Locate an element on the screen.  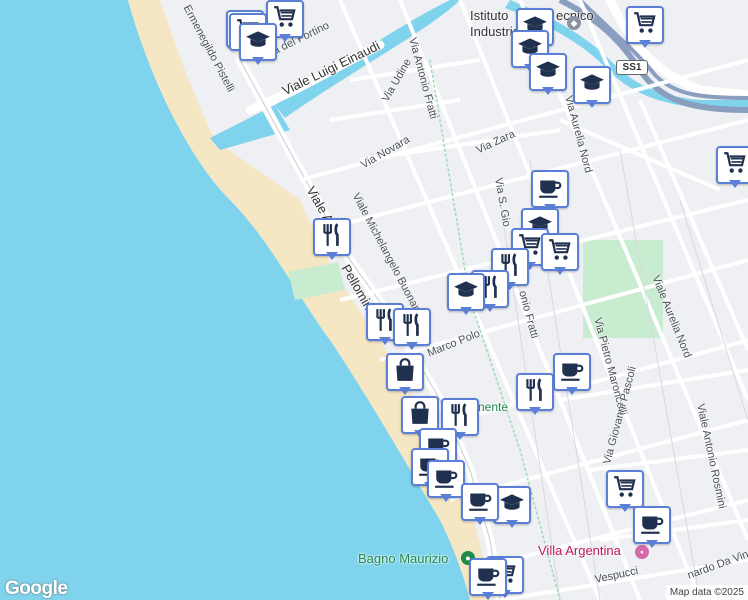
poi-label-bagno-maurizio: Bagno Maurizio is located at coordinates (403, 558).